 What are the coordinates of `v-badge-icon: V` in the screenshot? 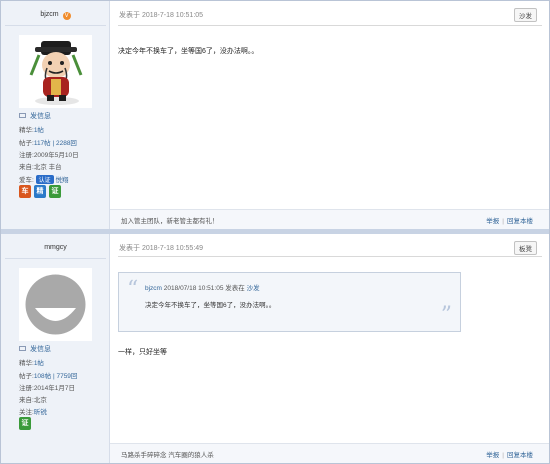 It's located at (66, 16).